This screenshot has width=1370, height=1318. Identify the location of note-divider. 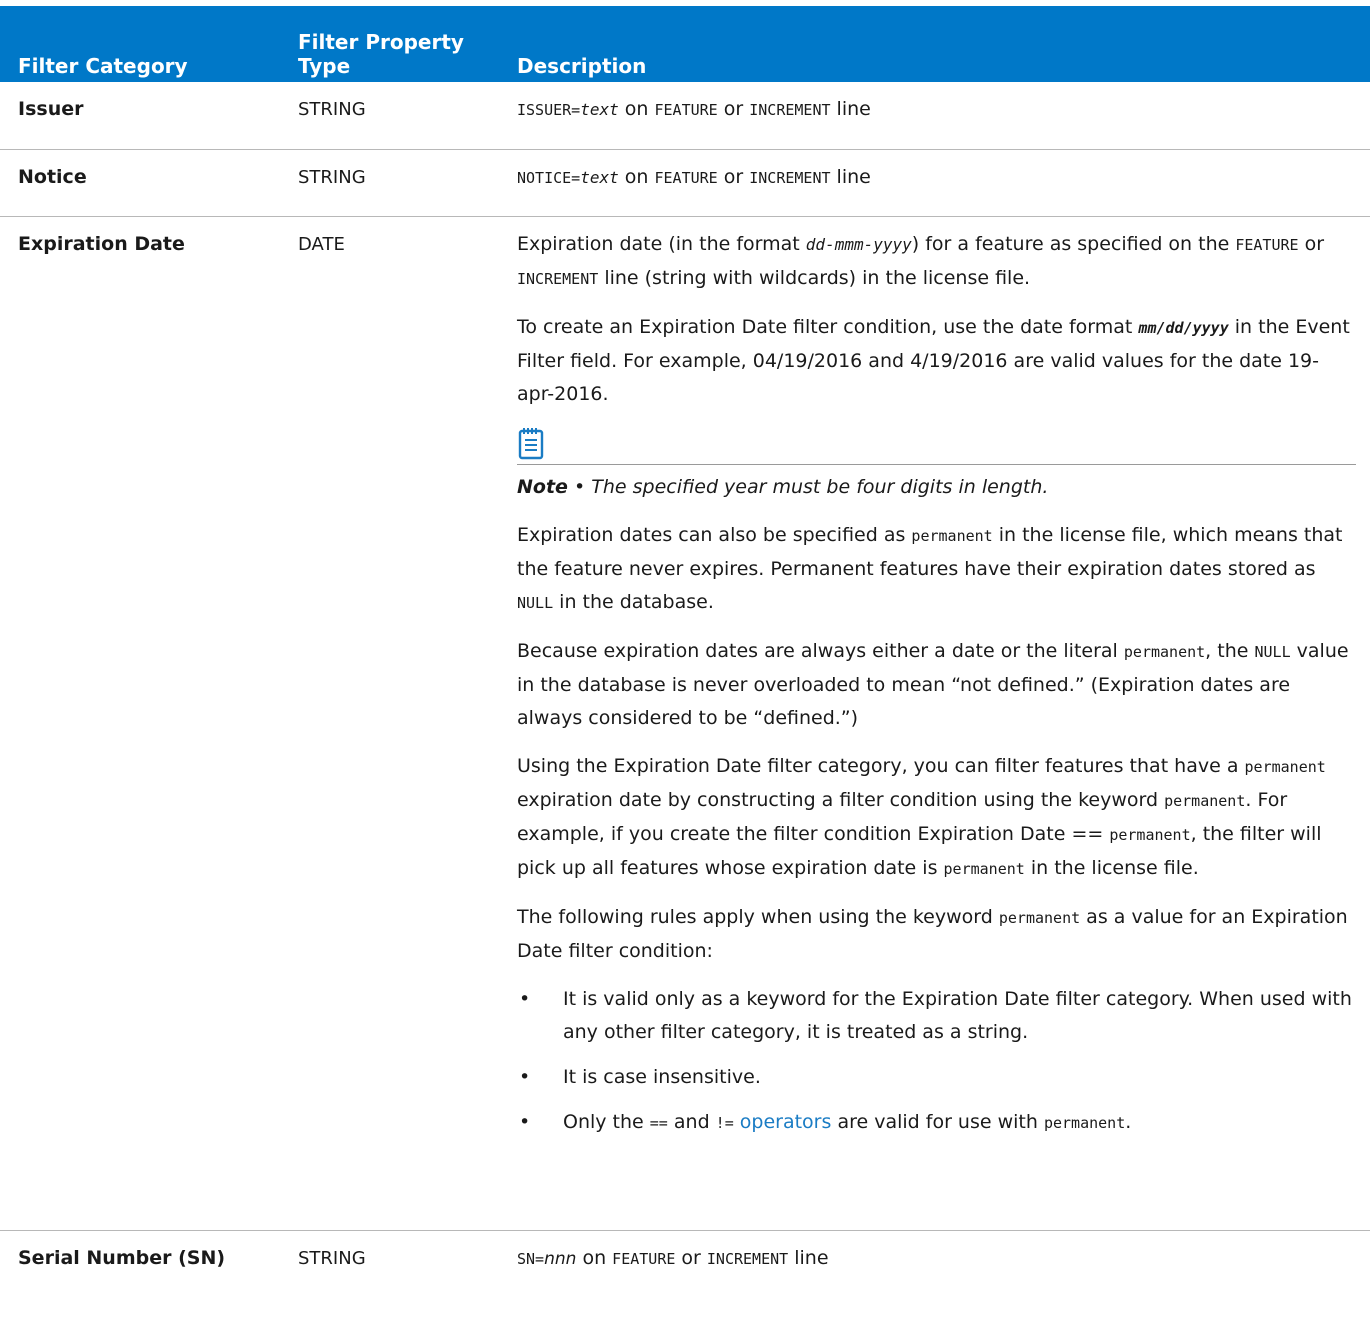
(936, 464).